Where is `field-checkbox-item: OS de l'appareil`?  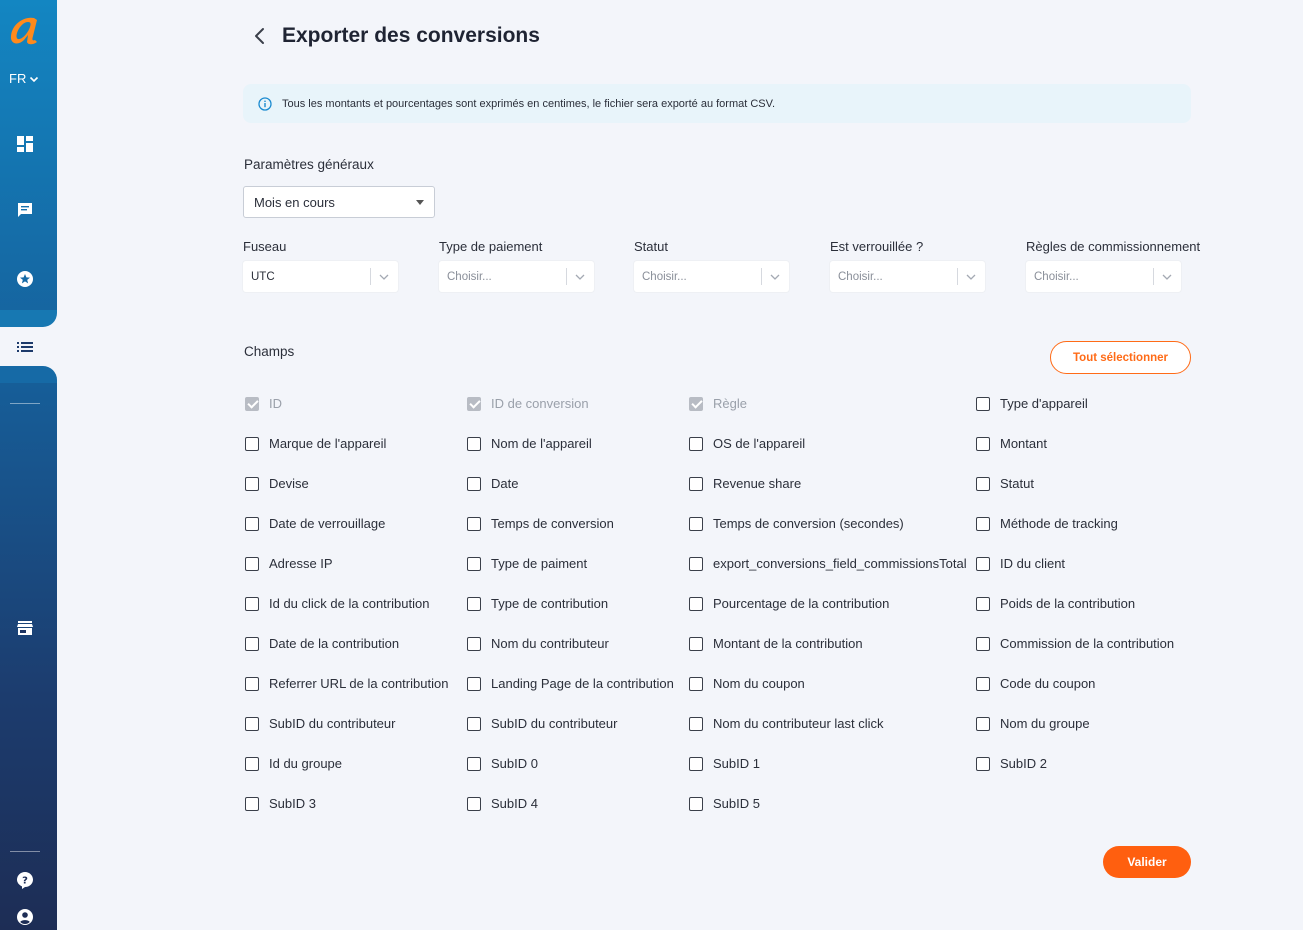 field-checkbox-item: OS de l'appareil is located at coordinates (747, 443).